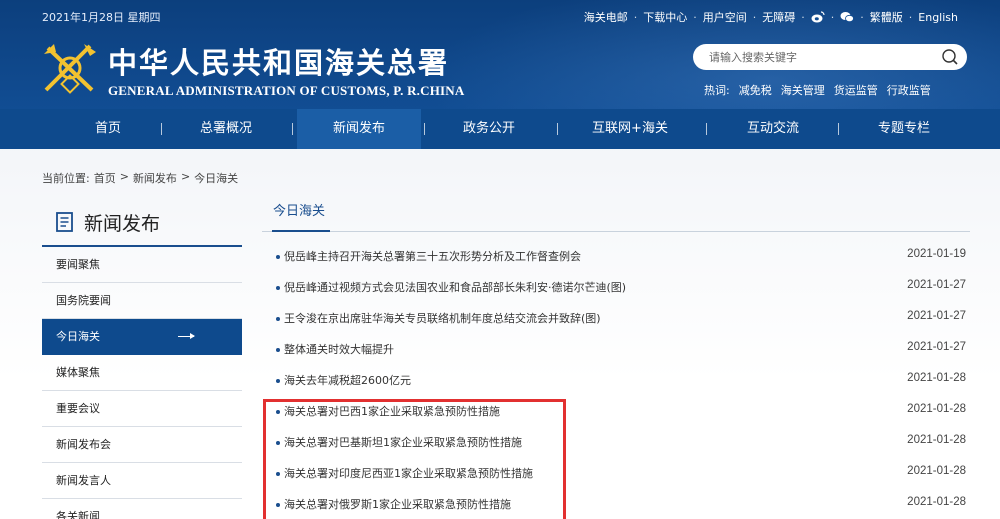 This screenshot has width=1000, height=519. I want to click on news-item: 整体通关时效大幅提升 2021-01-27, so click(616, 352).